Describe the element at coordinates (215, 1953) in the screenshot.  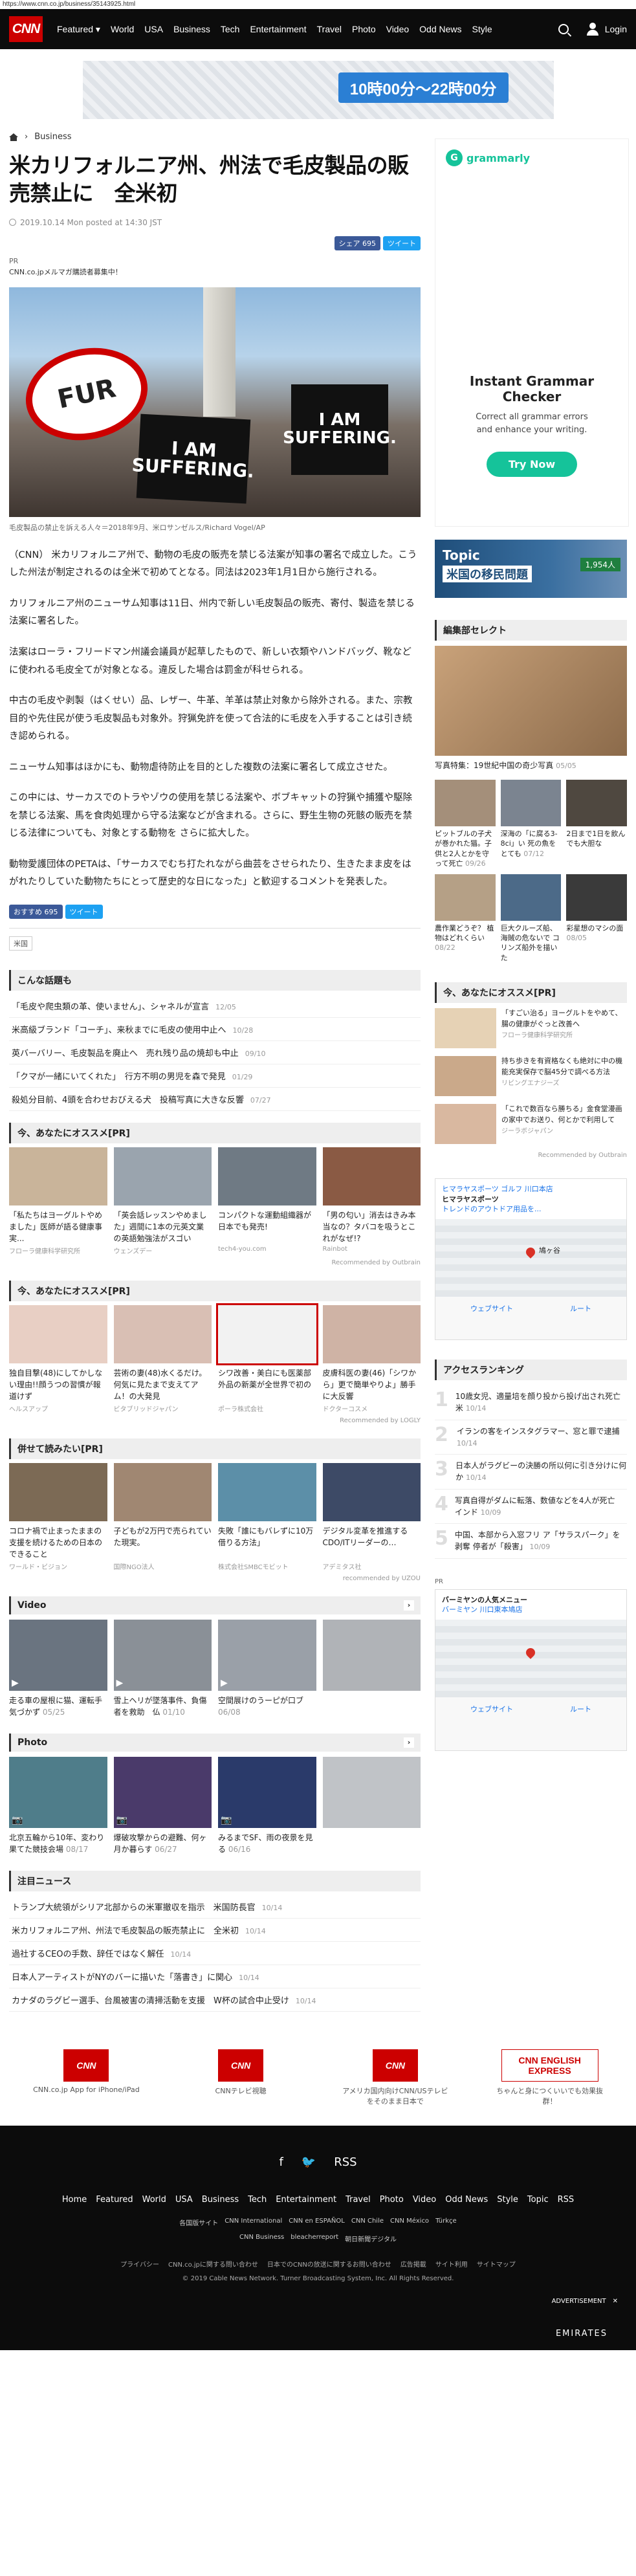
I see `list-item: 過社するCEOの手数、辞任ではなく解任 10/14` at that location.